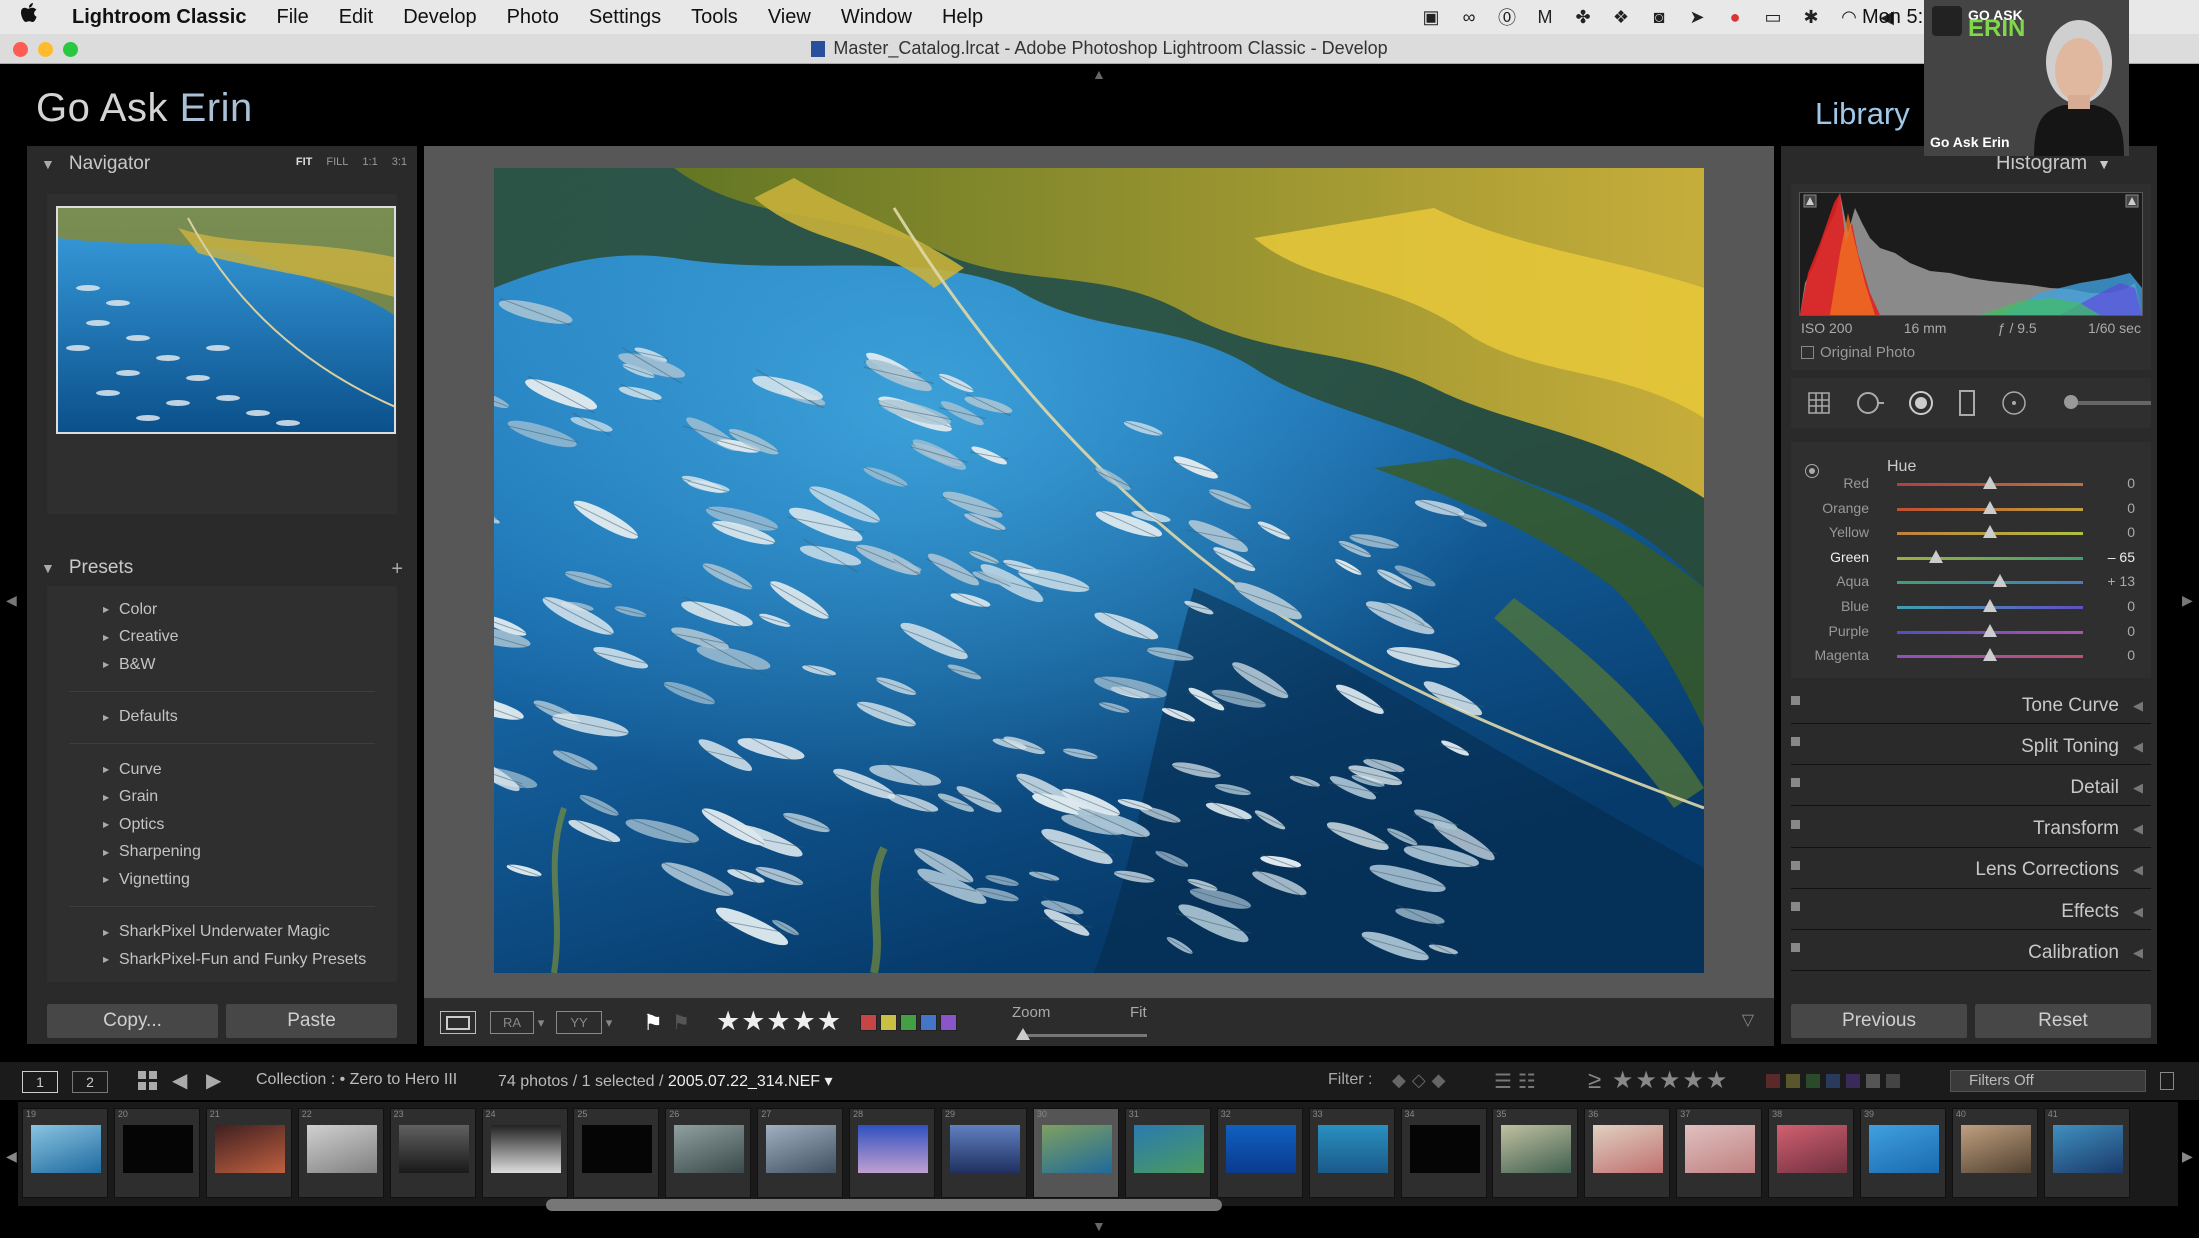 The image size is (2199, 1238). Describe the element at coordinates (2063, 1021) in the screenshot. I see `reset-button: Reset` at that location.